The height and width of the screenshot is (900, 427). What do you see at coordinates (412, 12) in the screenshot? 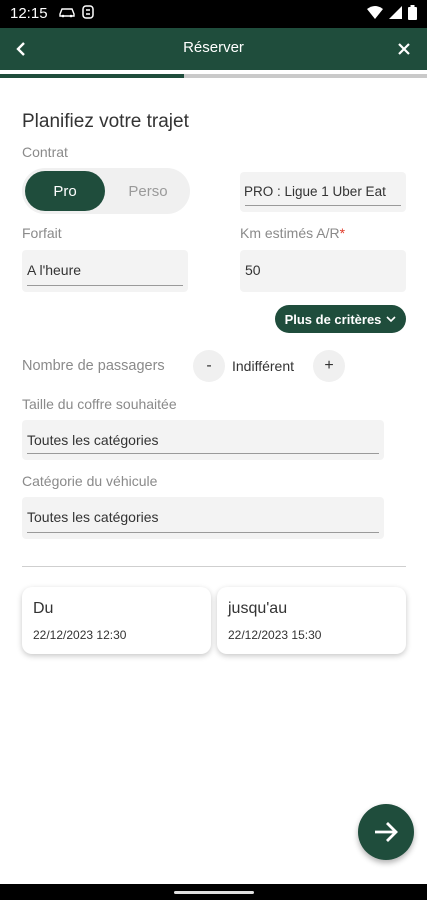
I see `battery-icon` at bounding box center [412, 12].